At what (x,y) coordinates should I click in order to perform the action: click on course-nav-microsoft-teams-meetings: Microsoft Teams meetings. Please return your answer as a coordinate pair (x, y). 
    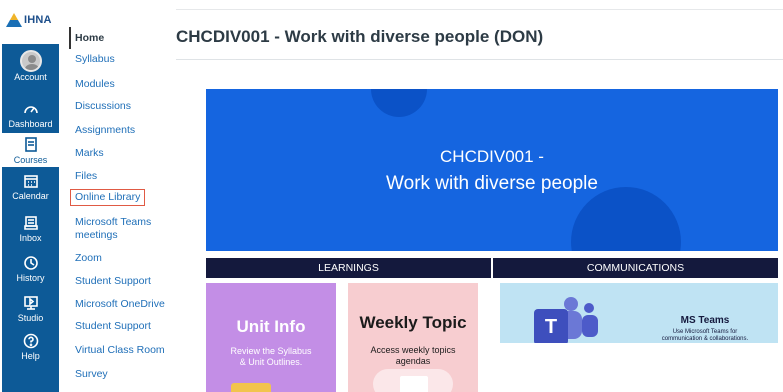
    Looking at the image, I should click on (121, 229).